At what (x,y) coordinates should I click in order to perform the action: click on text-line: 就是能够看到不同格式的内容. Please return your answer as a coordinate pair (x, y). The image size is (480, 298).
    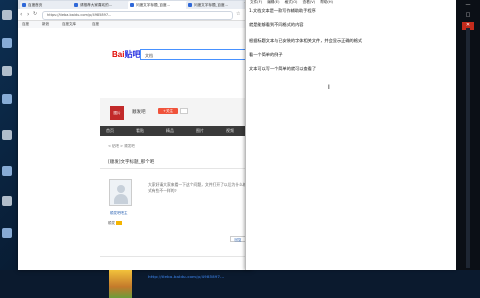
    Looking at the image, I should click on (276, 25).